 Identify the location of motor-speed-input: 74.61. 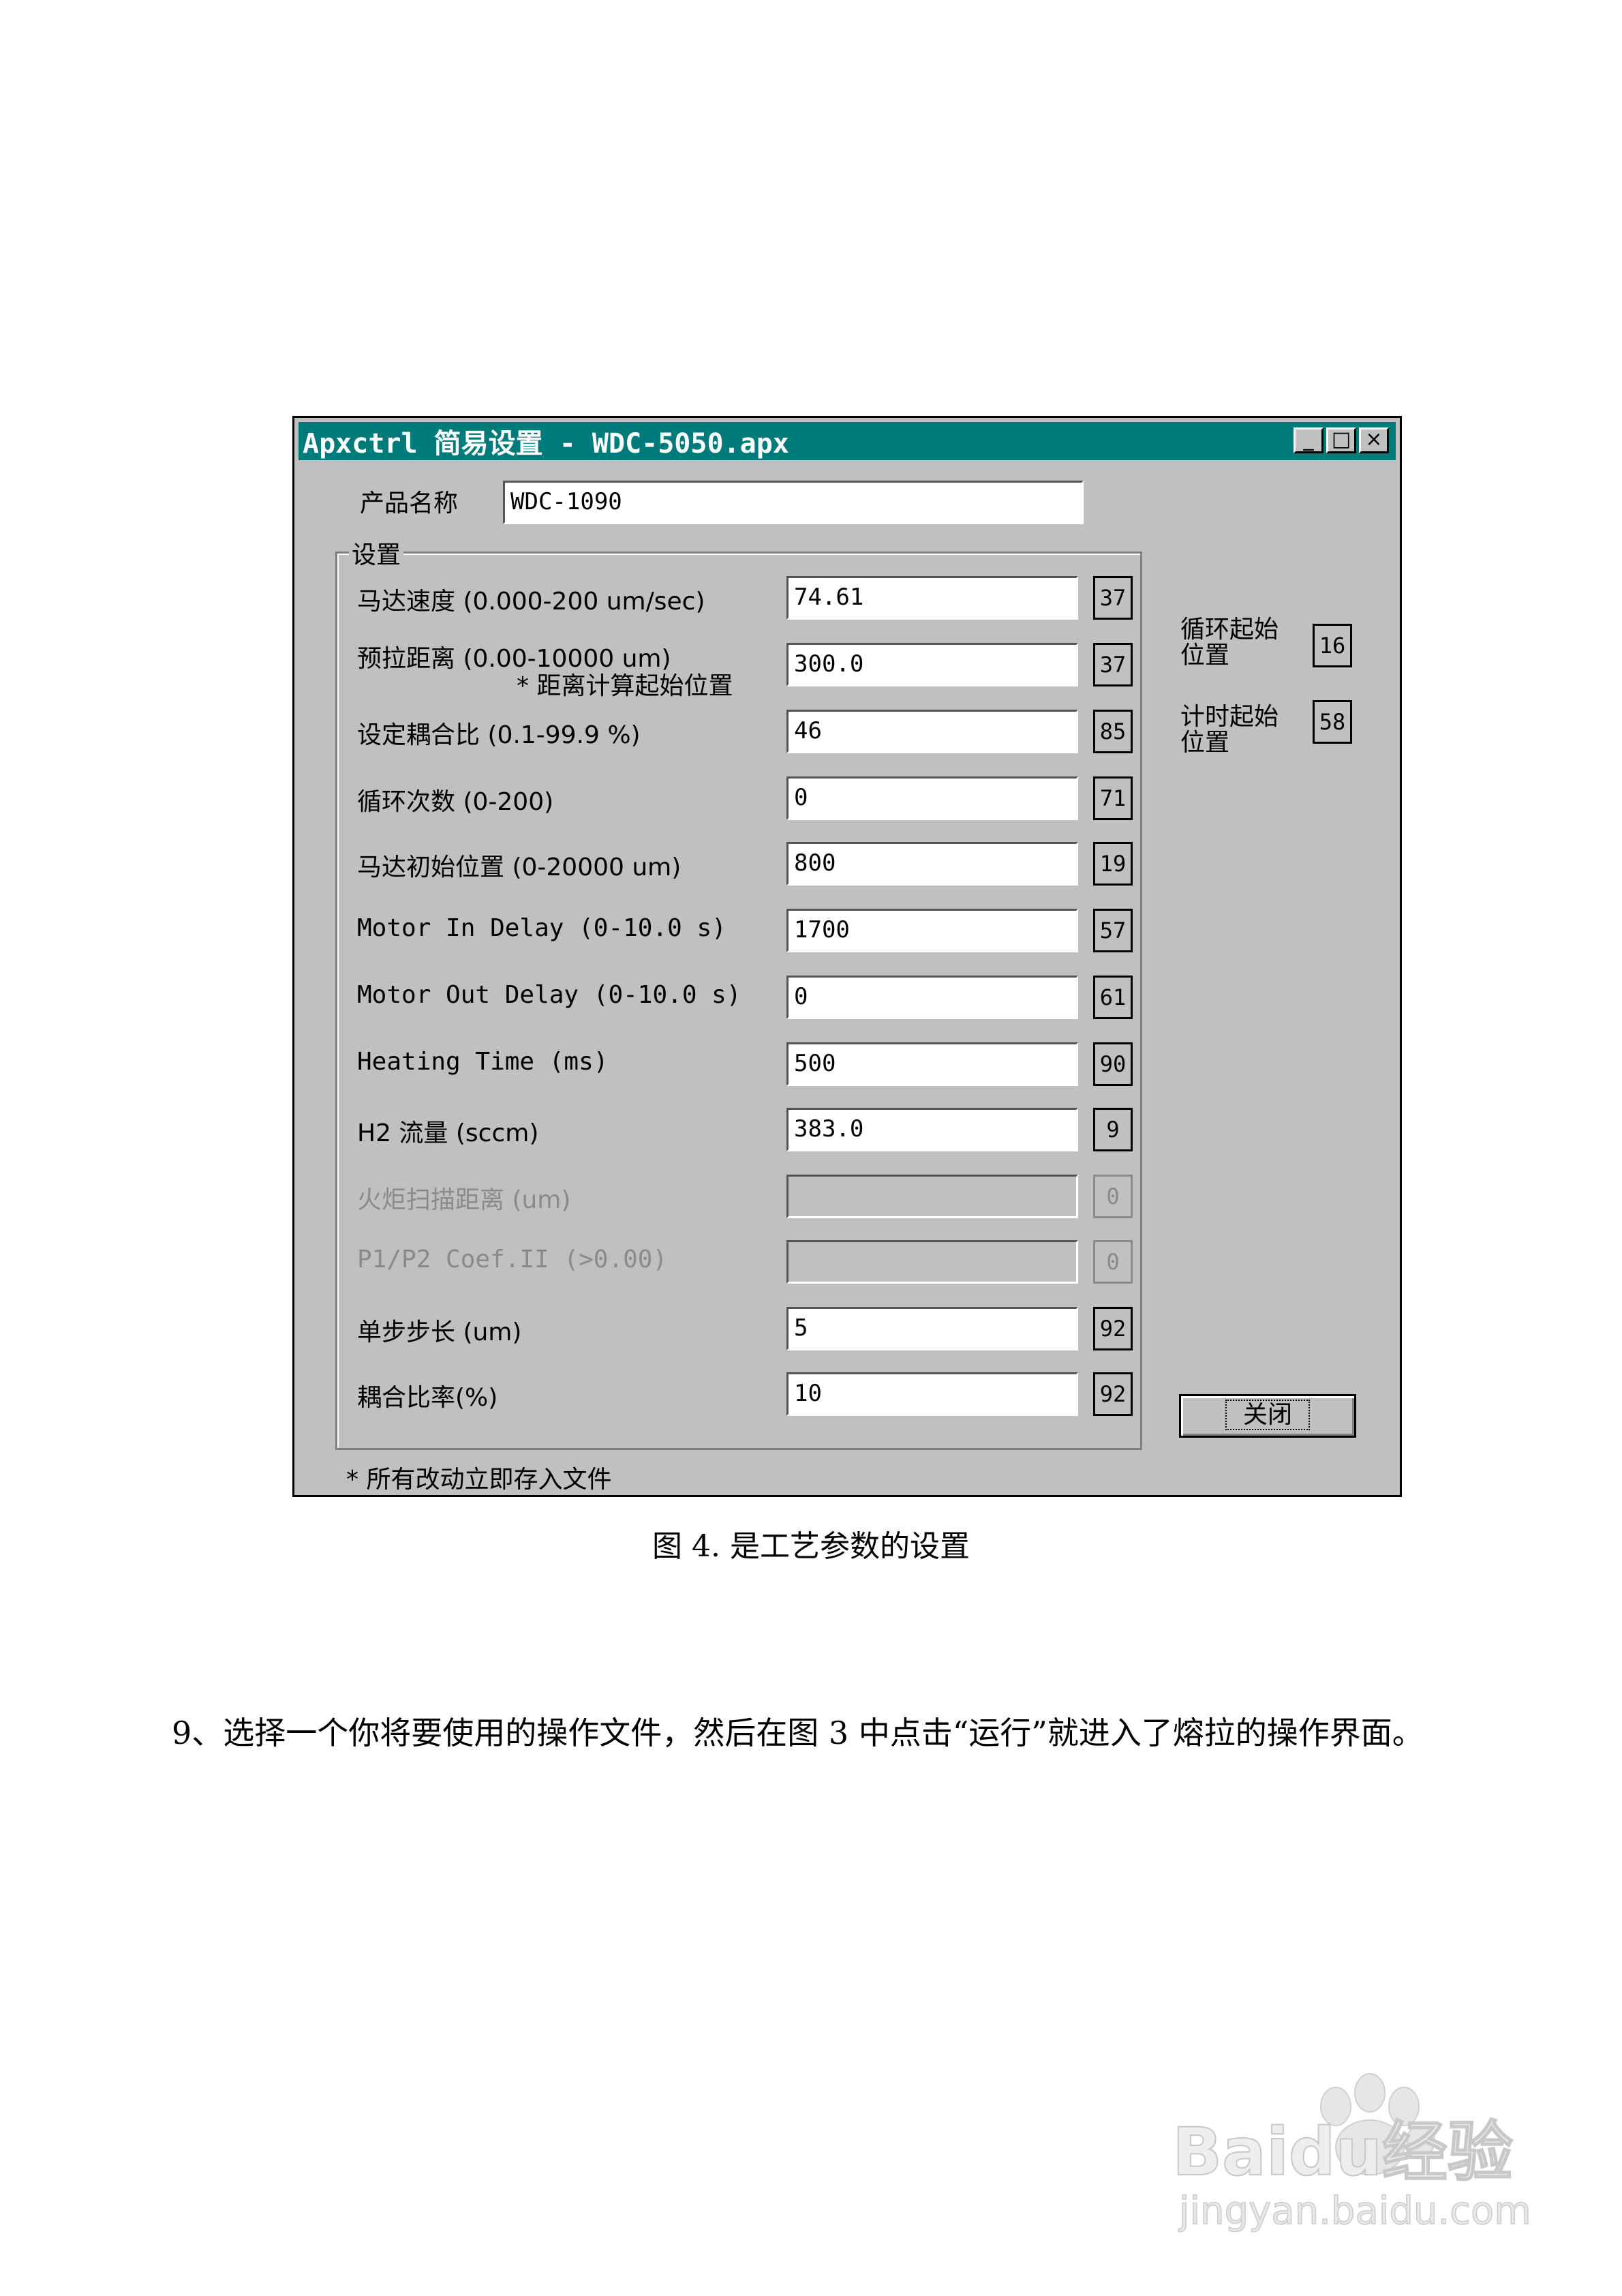
(932, 598).